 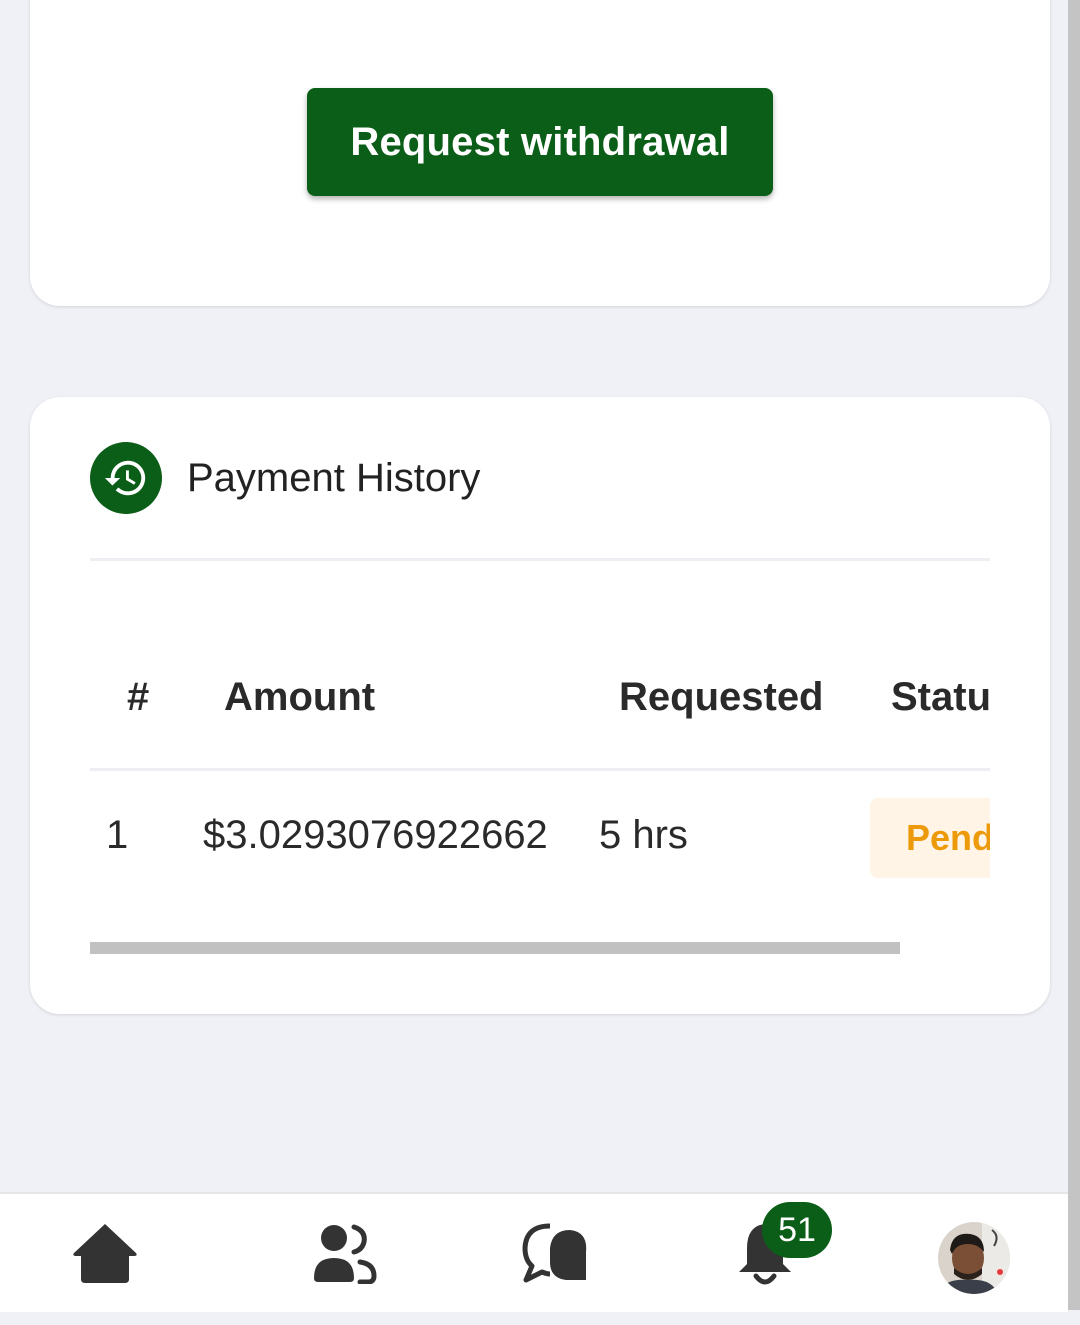 What do you see at coordinates (117, 835) in the screenshot?
I see `row-index: 1` at bounding box center [117, 835].